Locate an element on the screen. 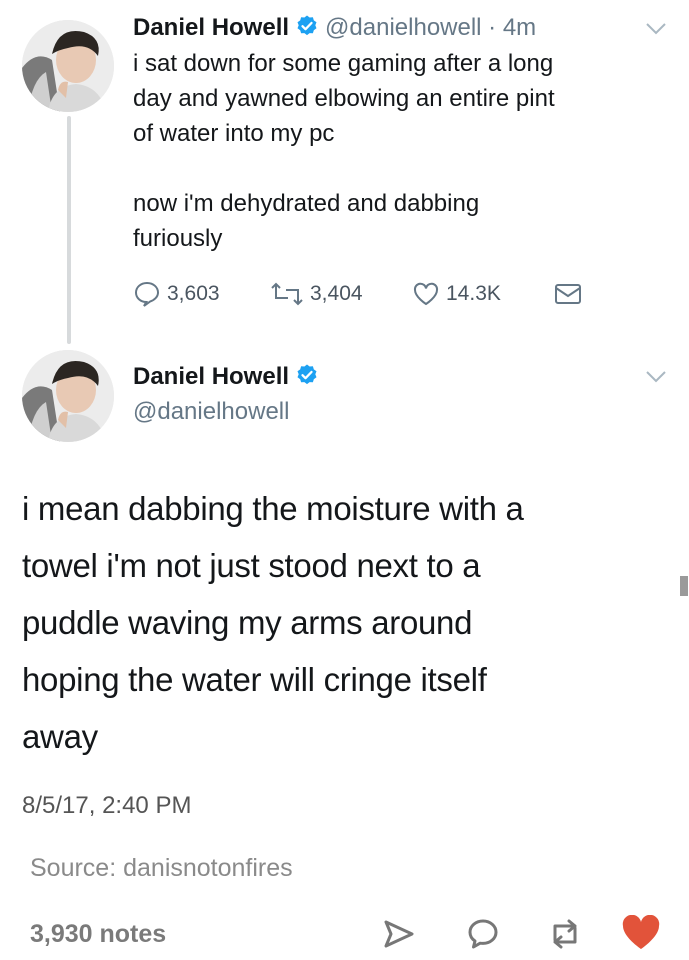 This screenshot has height=960, width=689. like-button: 14.3K is located at coordinates (456, 294).